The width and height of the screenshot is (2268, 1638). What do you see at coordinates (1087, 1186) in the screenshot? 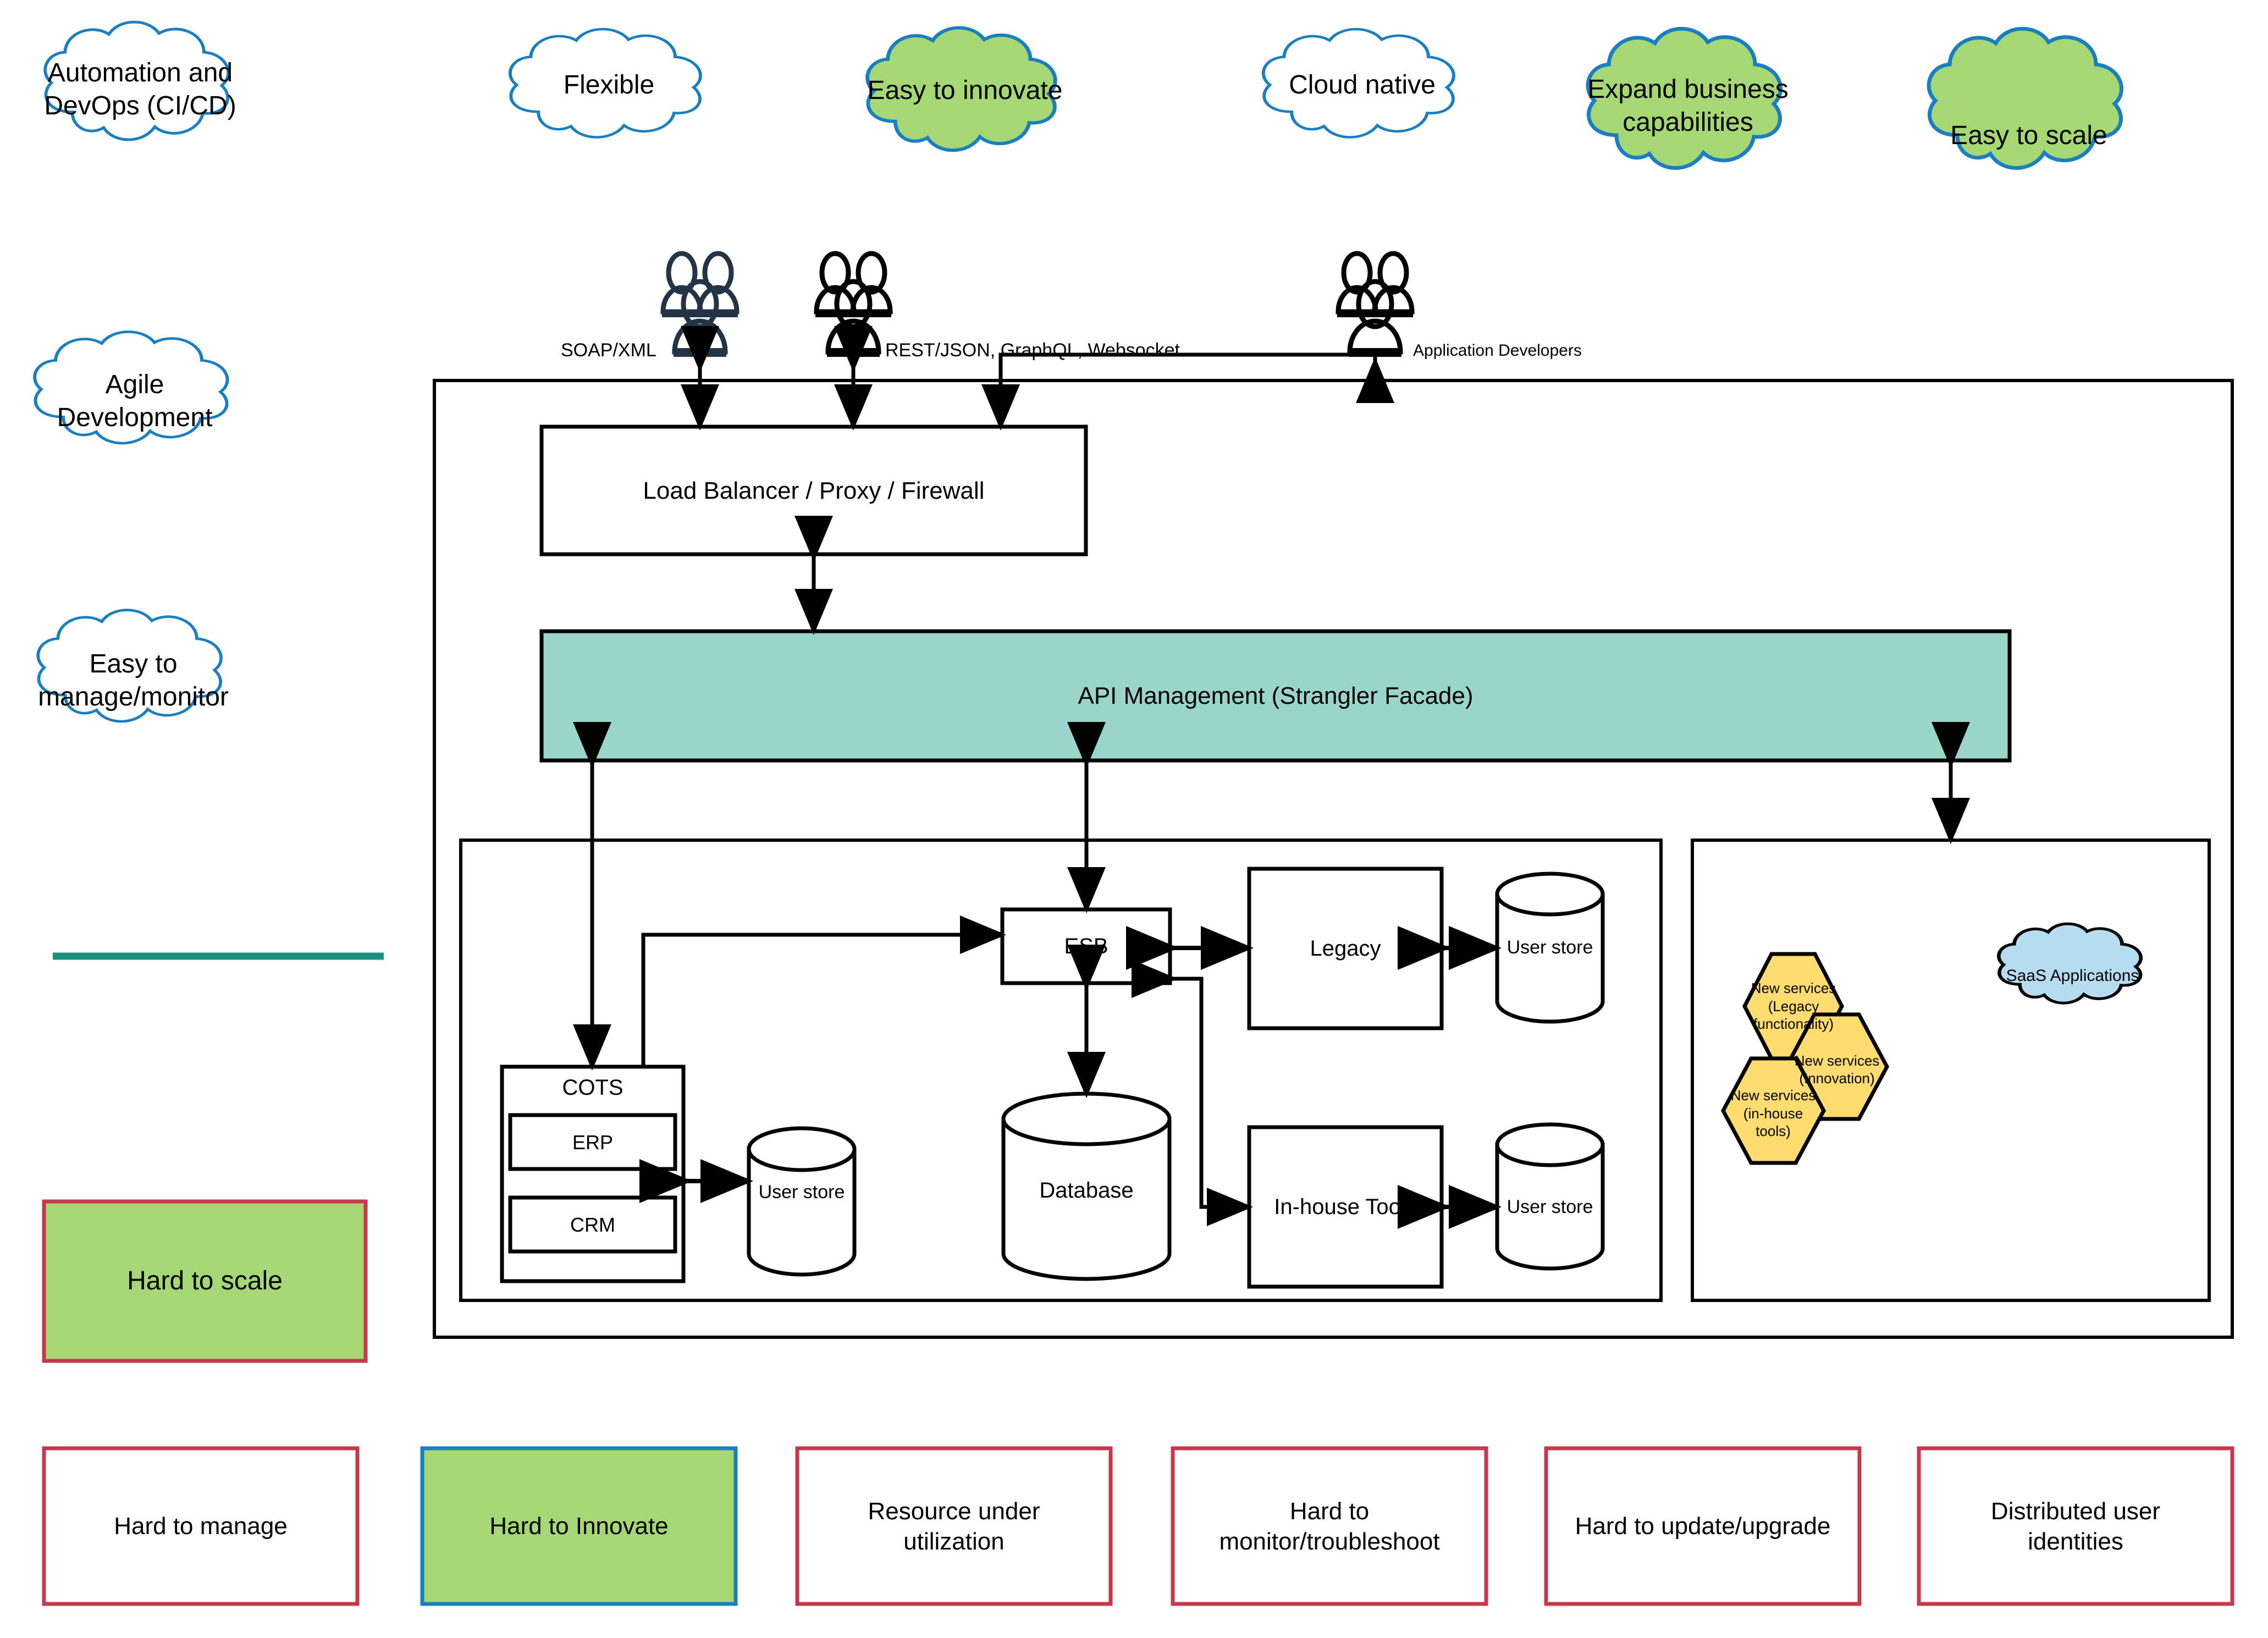
I see `cylinder-database` at bounding box center [1087, 1186].